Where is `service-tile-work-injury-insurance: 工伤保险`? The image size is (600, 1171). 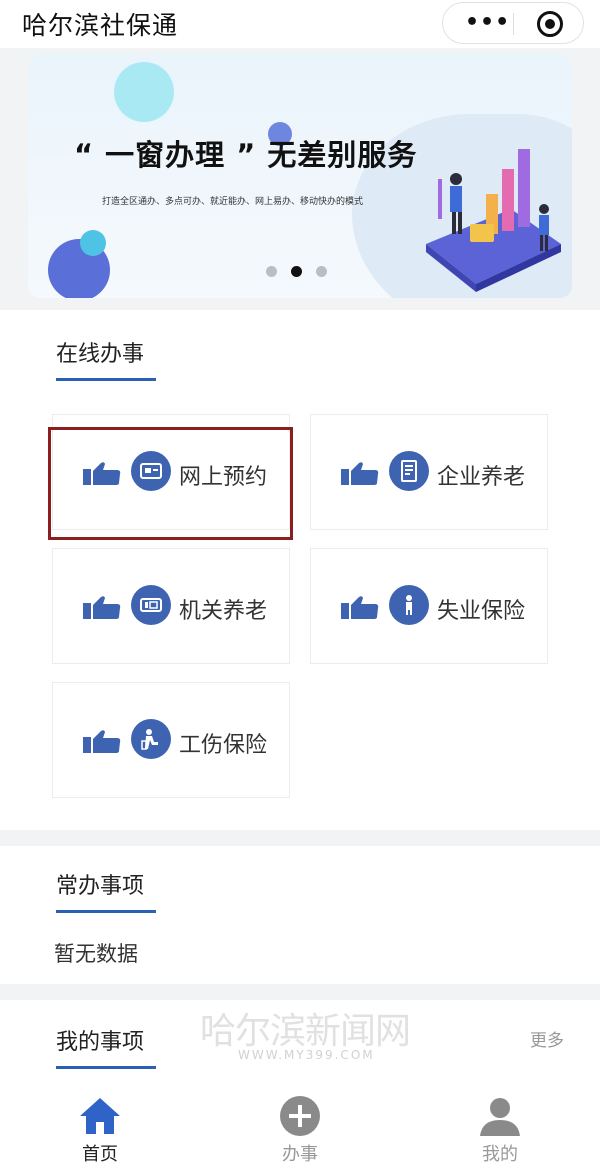 service-tile-work-injury-insurance: 工伤保险 is located at coordinates (171, 740).